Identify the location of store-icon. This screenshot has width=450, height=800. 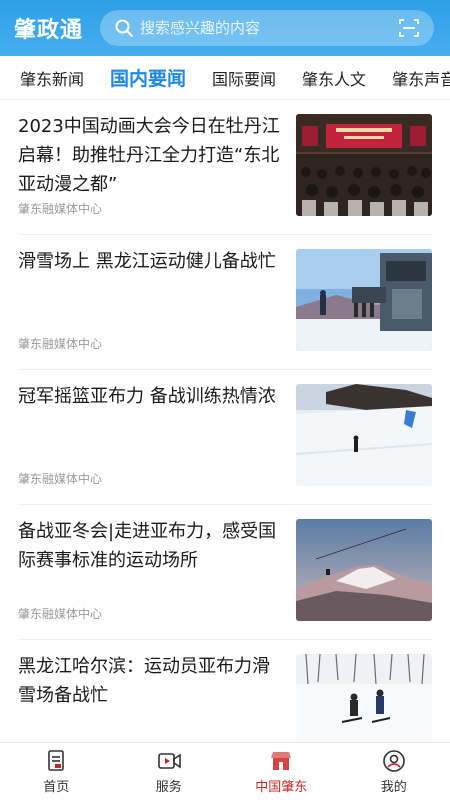
(281, 760).